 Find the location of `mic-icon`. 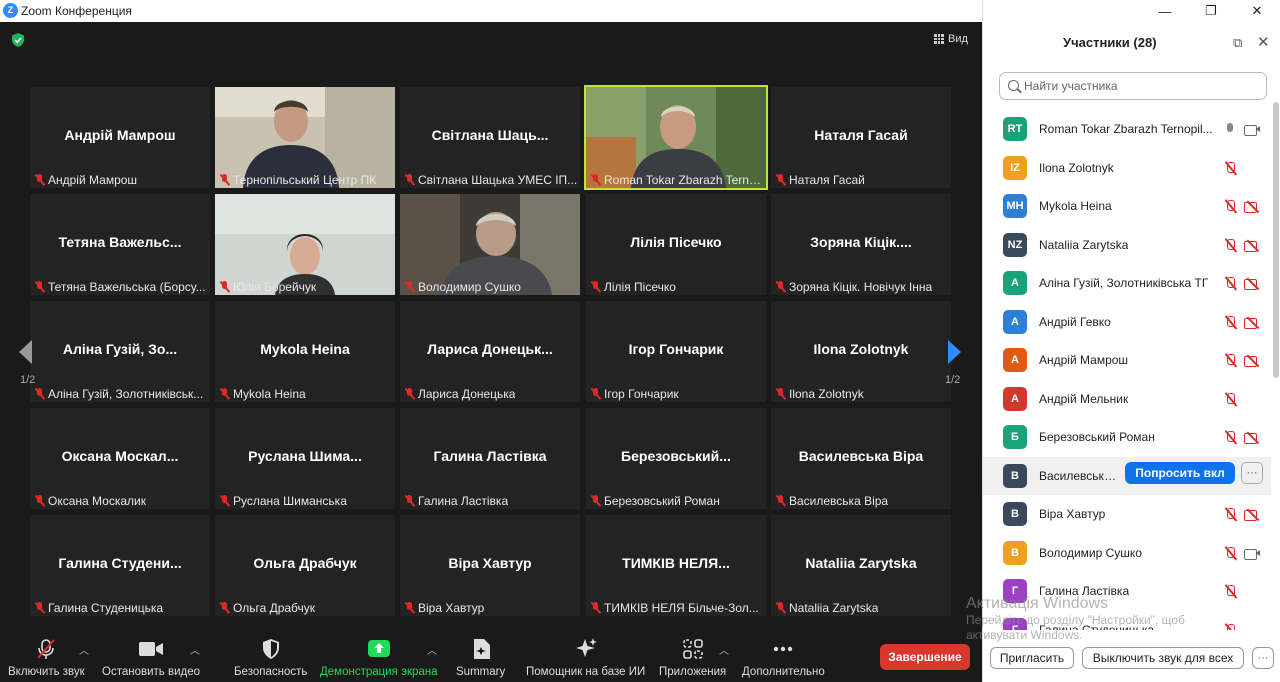

mic-icon is located at coordinates (1230, 129).